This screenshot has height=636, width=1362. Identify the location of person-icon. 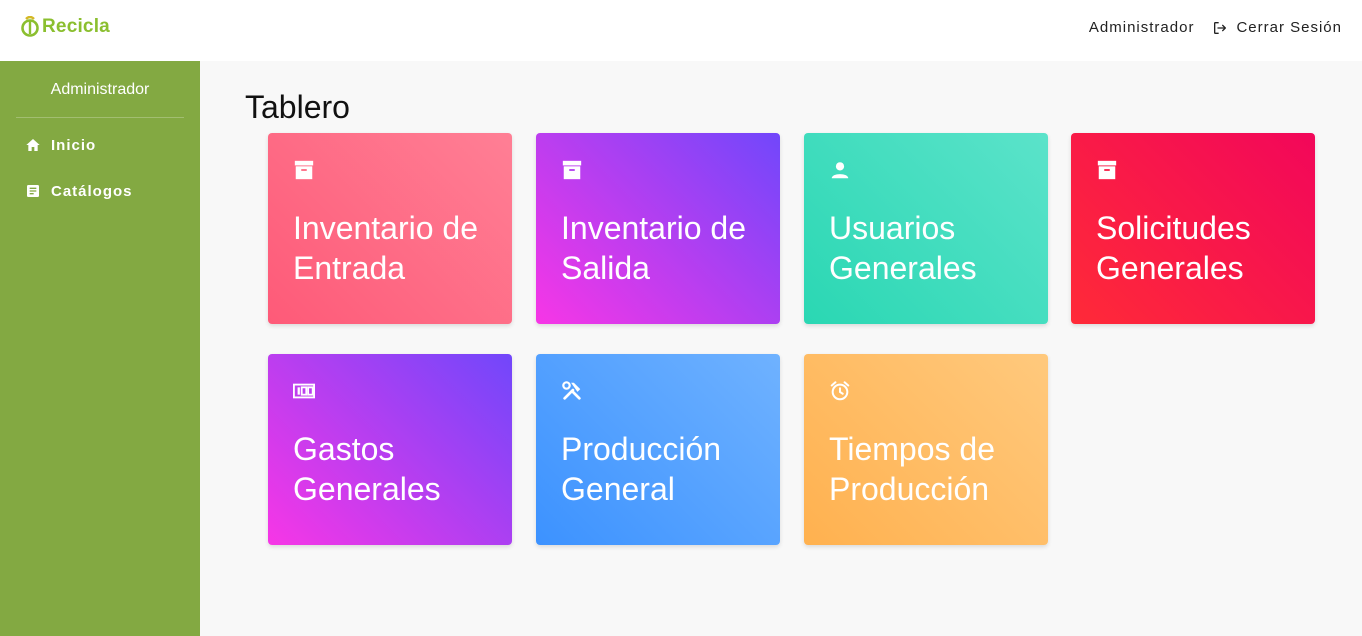
(840, 170).